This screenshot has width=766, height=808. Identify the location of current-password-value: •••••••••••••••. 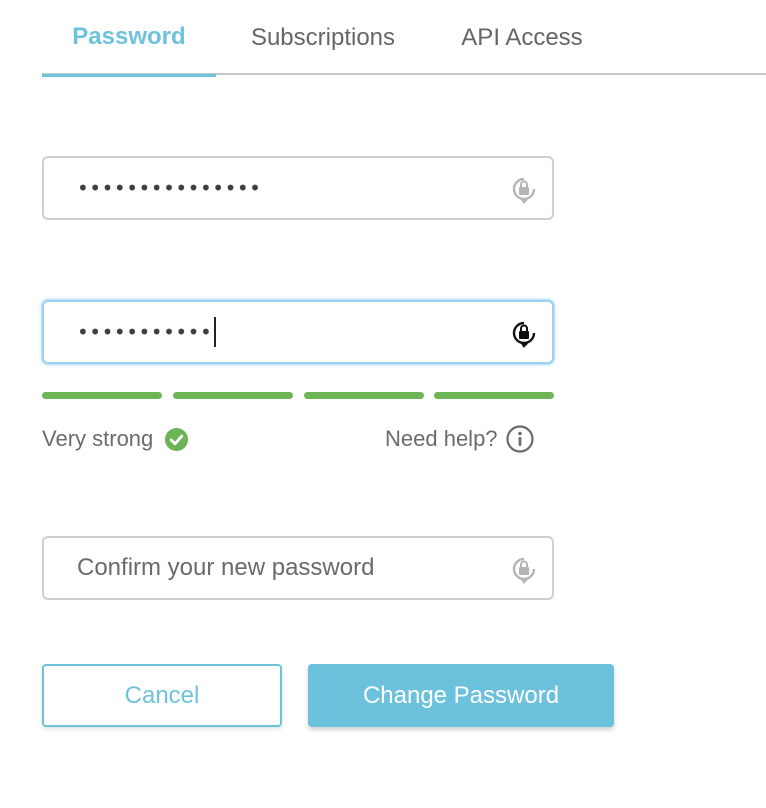
(169, 188).